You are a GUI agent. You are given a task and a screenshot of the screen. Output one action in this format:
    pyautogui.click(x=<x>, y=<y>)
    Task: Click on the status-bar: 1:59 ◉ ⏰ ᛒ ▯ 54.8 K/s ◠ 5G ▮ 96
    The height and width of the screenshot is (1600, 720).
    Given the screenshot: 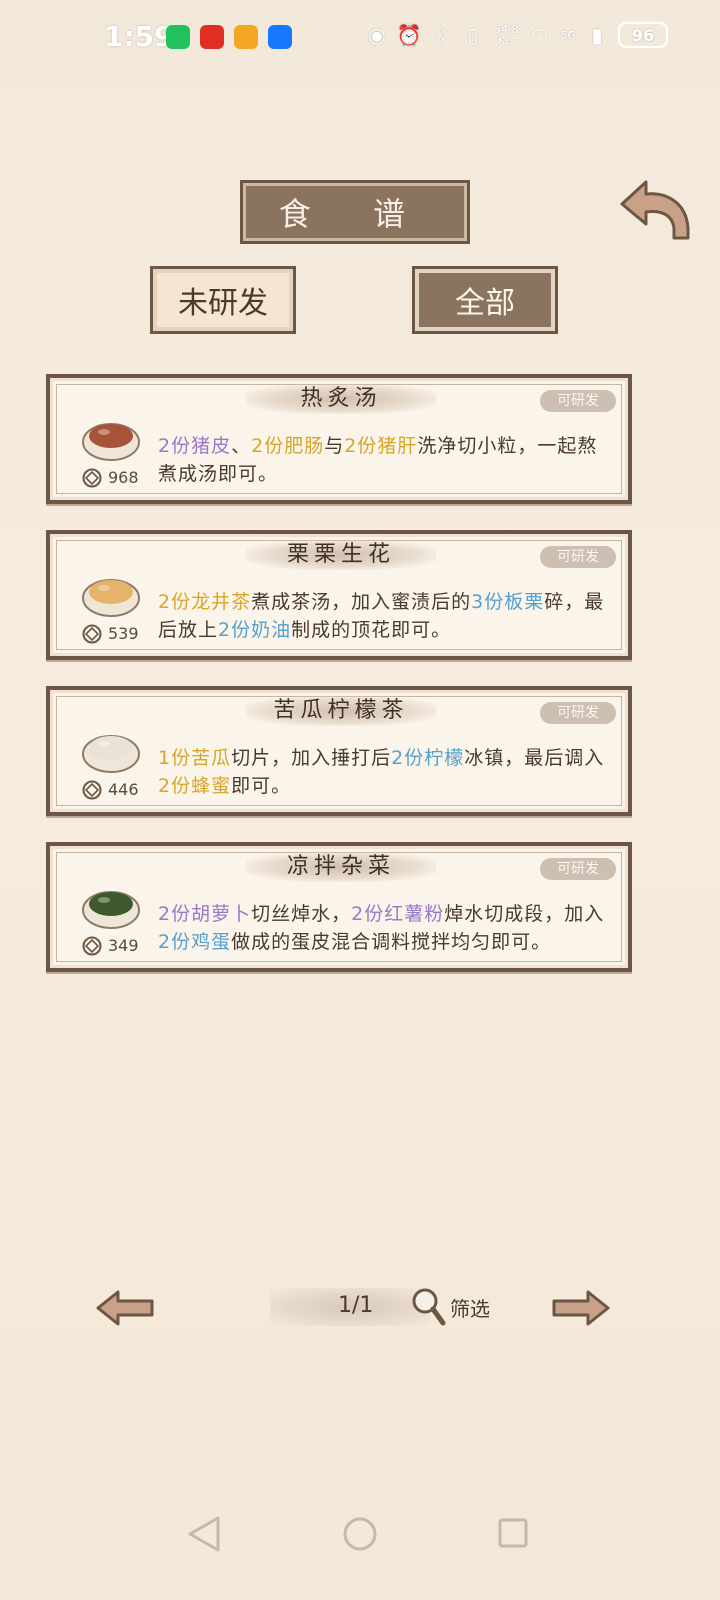 What is the action you would take?
    pyautogui.click(x=360, y=37)
    